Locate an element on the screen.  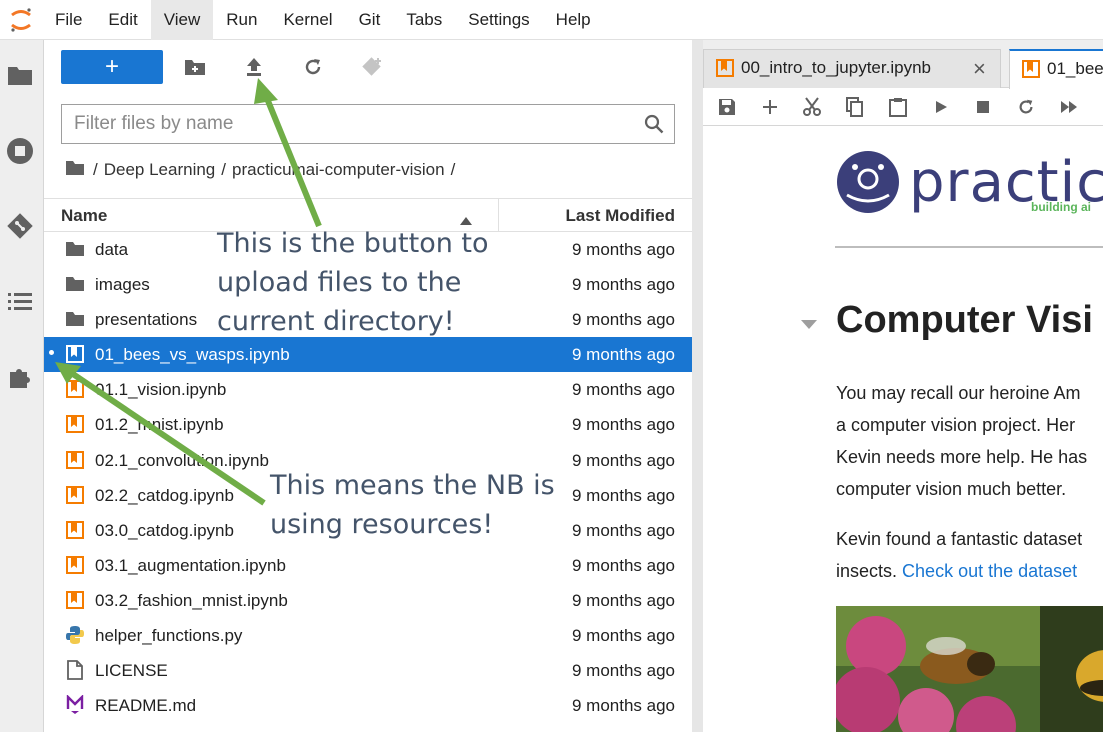
save-icon is located at coordinates (727, 107).